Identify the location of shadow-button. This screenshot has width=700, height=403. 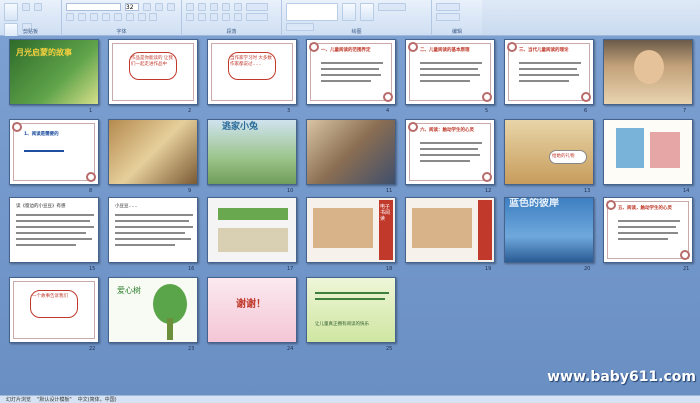
(117, 17).